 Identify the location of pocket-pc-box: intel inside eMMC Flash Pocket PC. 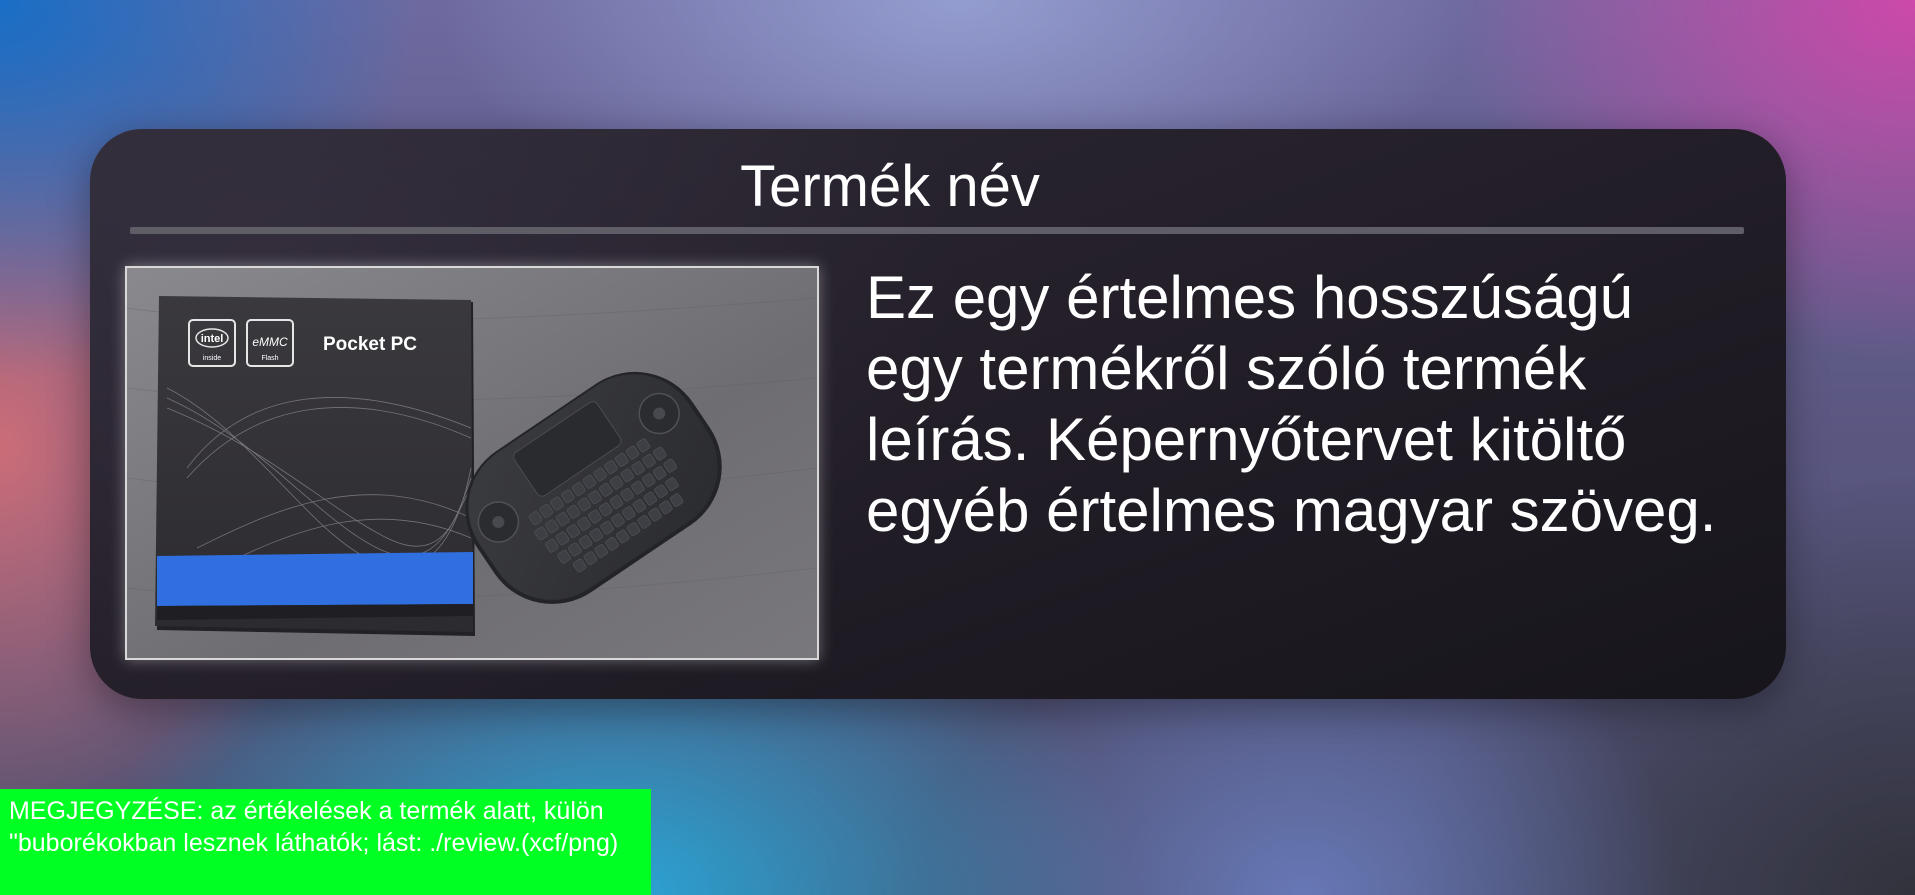
(315, 466).